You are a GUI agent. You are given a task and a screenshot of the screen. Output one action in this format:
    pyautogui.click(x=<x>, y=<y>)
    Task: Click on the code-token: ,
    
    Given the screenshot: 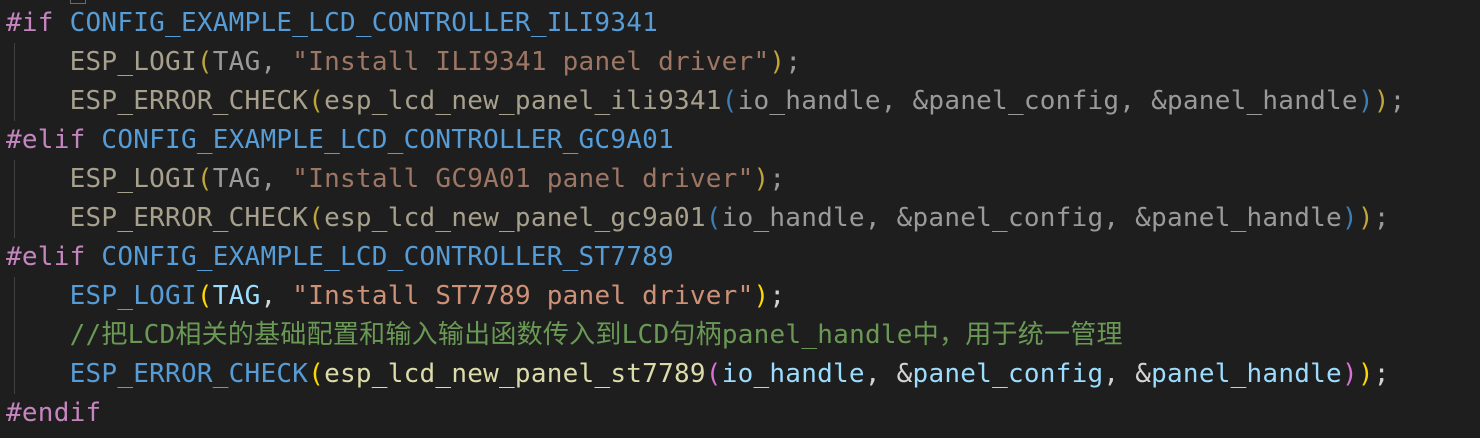 What is the action you would take?
    pyautogui.click(x=276, y=296)
    